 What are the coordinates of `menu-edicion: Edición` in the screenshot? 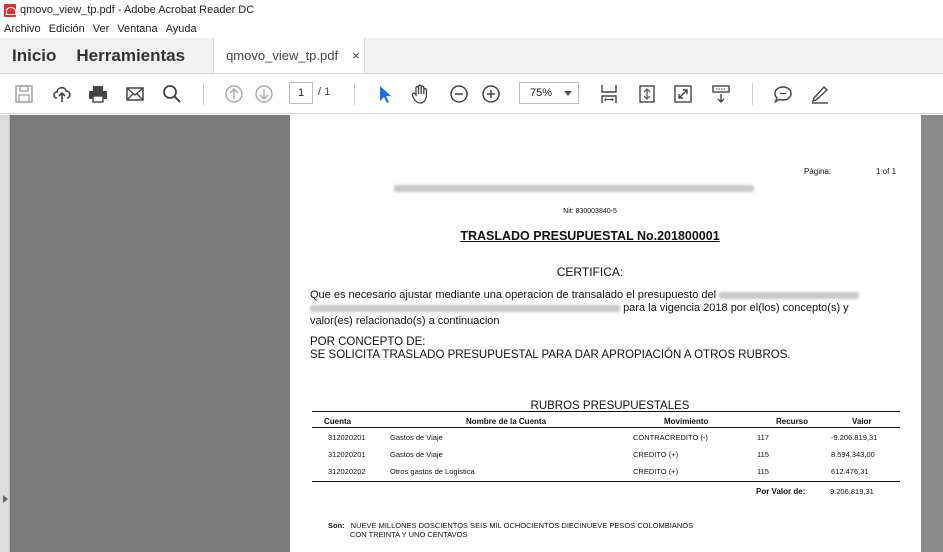 It's located at (67, 29).